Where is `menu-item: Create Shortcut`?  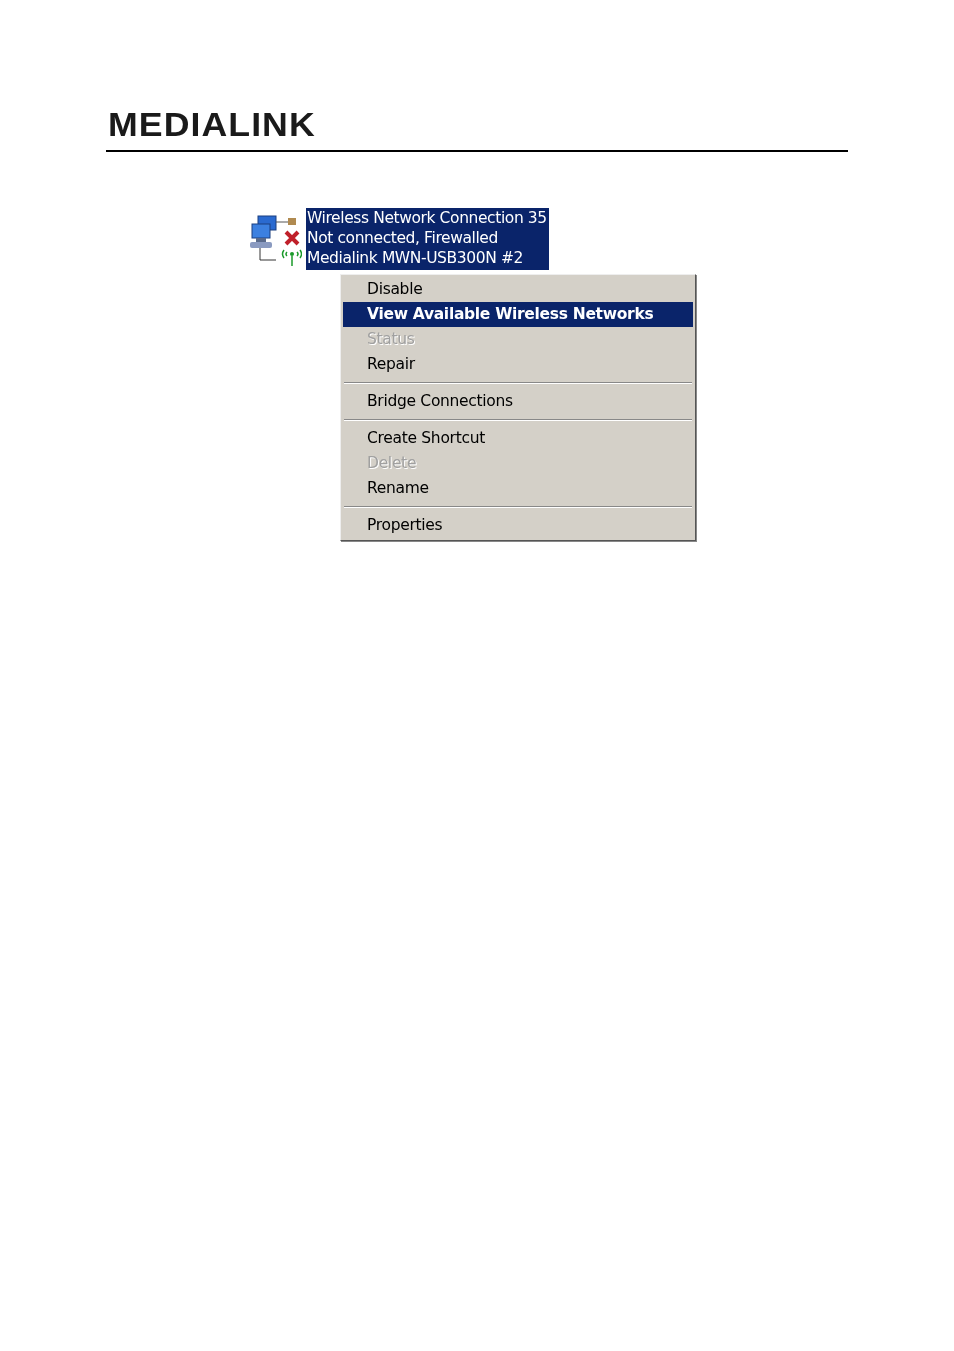 menu-item: Create Shortcut is located at coordinates (518, 438).